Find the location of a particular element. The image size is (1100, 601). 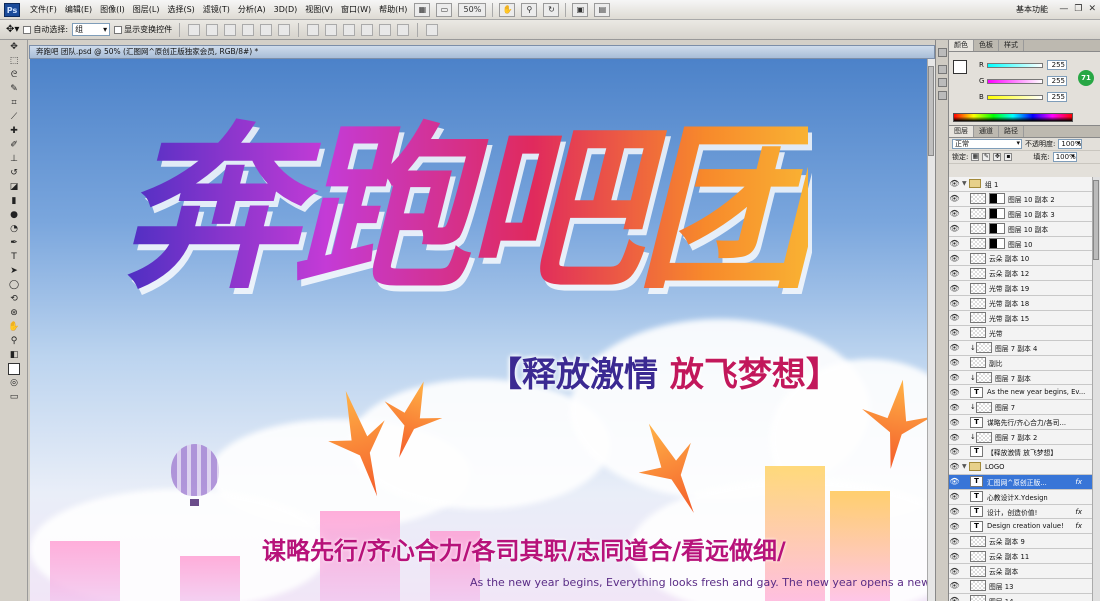

red-track is located at coordinates (1015, 65).